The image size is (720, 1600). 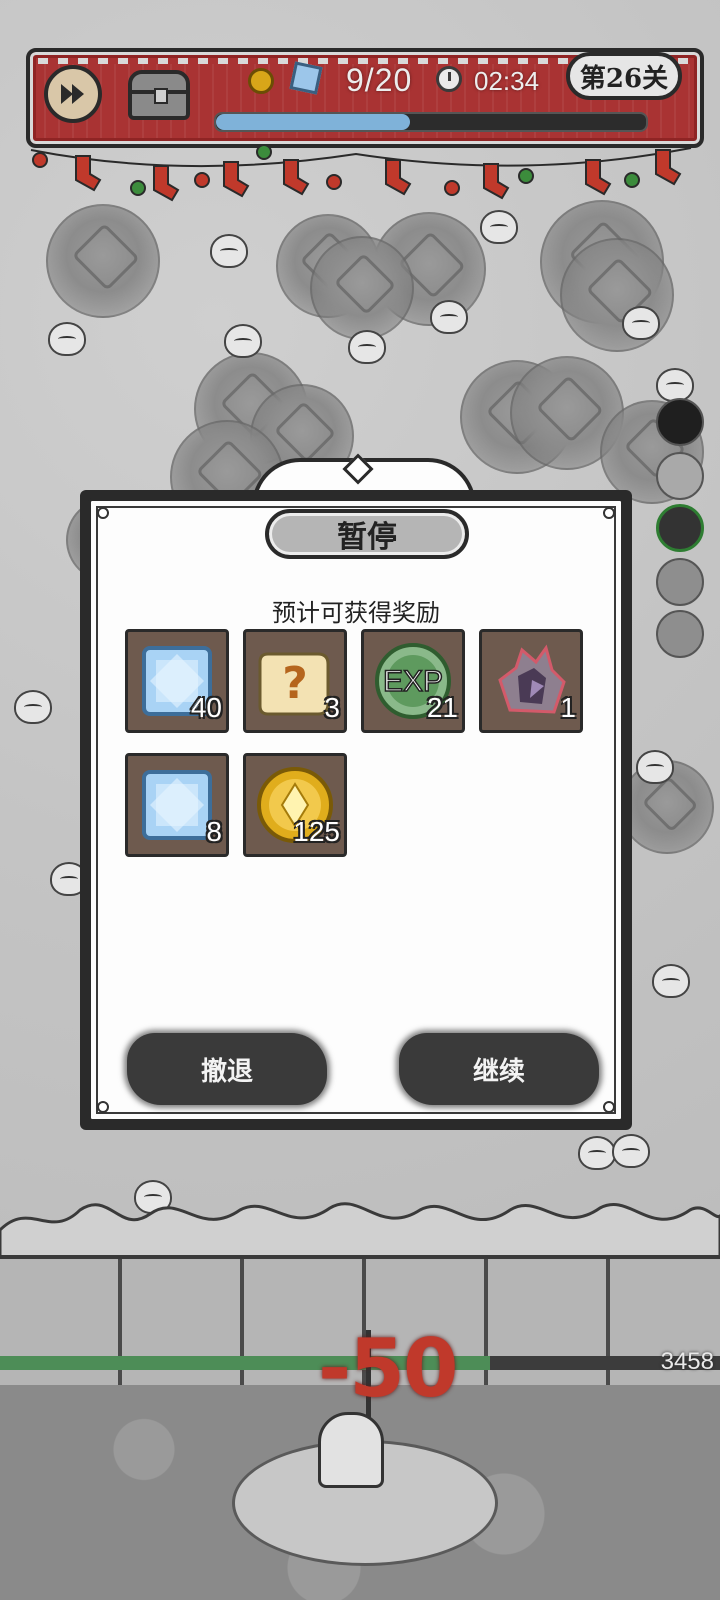 What do you see at coordinates (360, 1231) in the screenshot?
I see `fire-barrier` at bounding box center [360, 1231].